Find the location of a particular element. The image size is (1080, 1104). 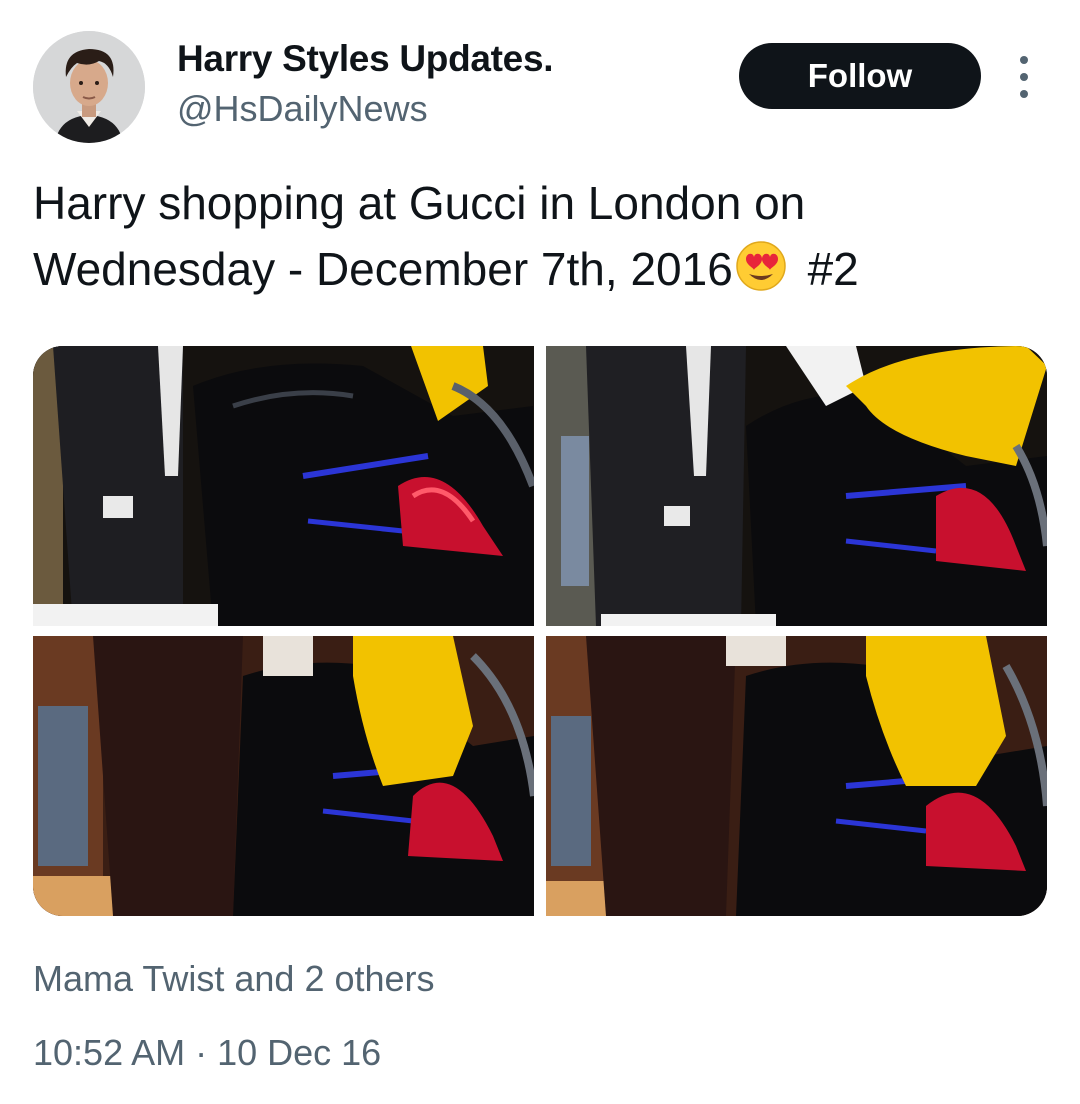

more-vertical-icon is located at coordinates (1024, 77).